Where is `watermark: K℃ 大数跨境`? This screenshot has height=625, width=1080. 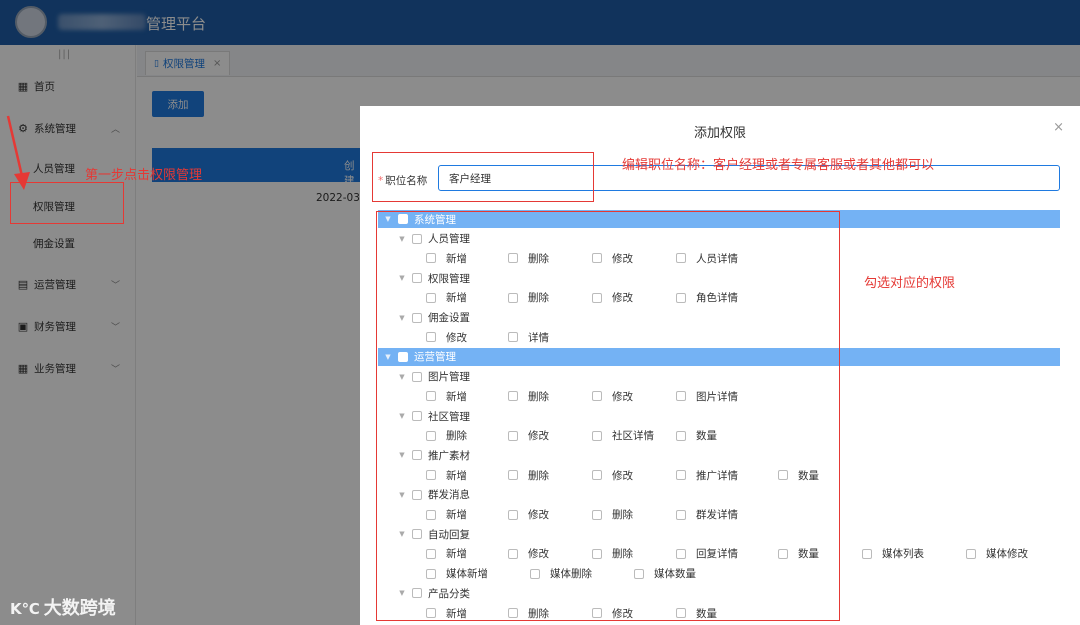
watermark: K℃ 大数跨境 is located at coordinates (63, 607).